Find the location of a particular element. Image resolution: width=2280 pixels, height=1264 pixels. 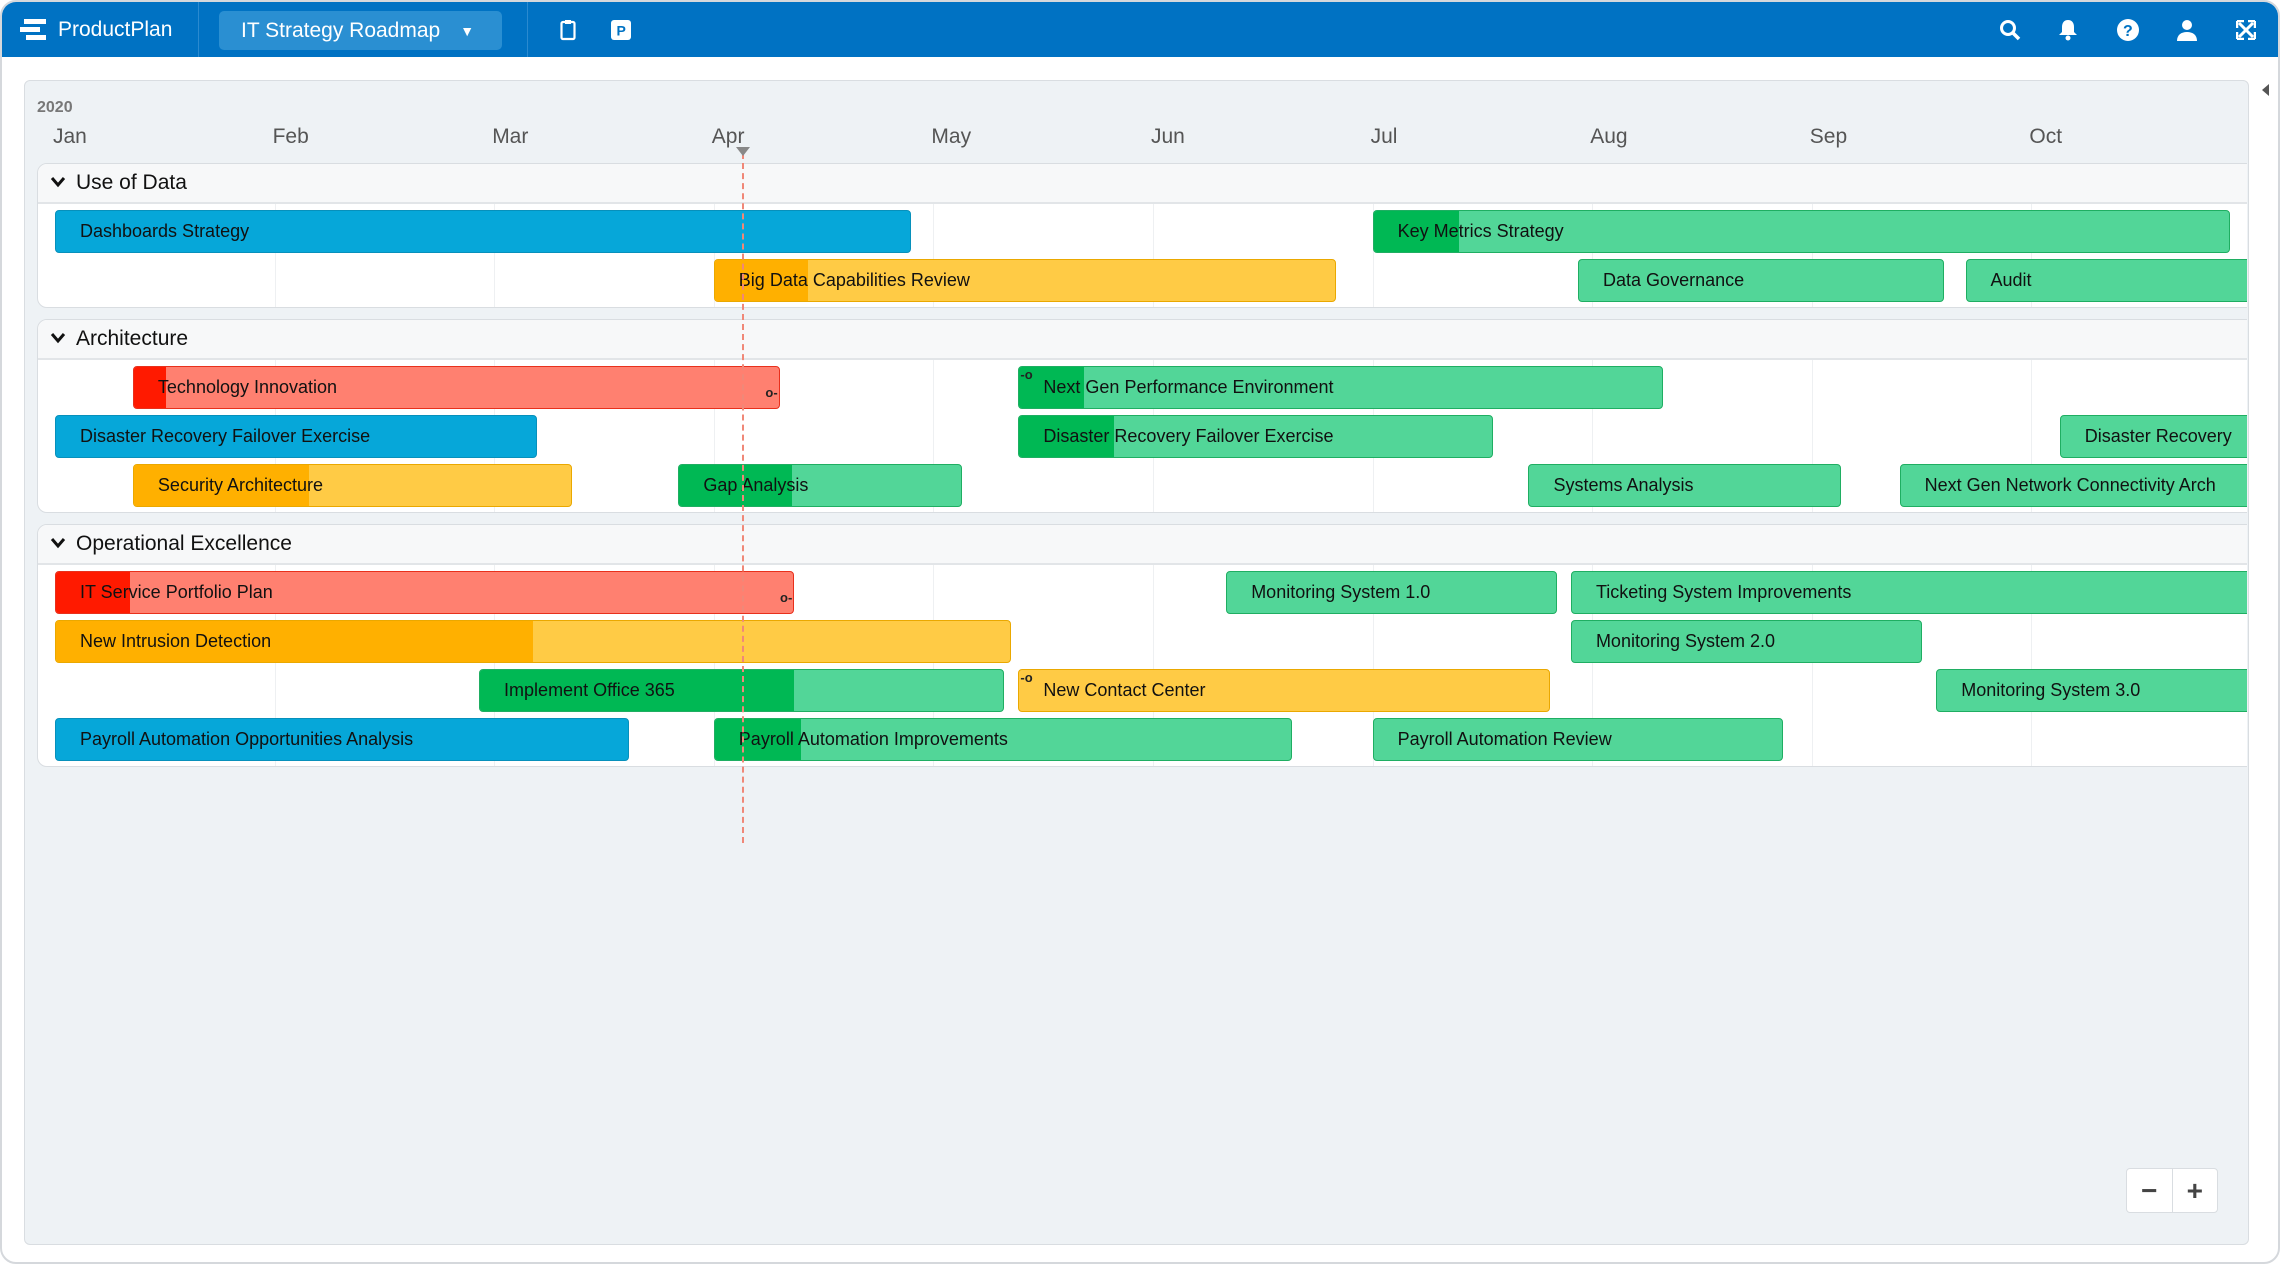

parking-lot-icon: P is located at coordinates (621, 30).